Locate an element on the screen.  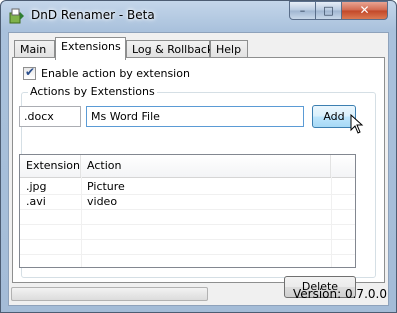
maximize-button: □ is located at coordinates (328, 10).